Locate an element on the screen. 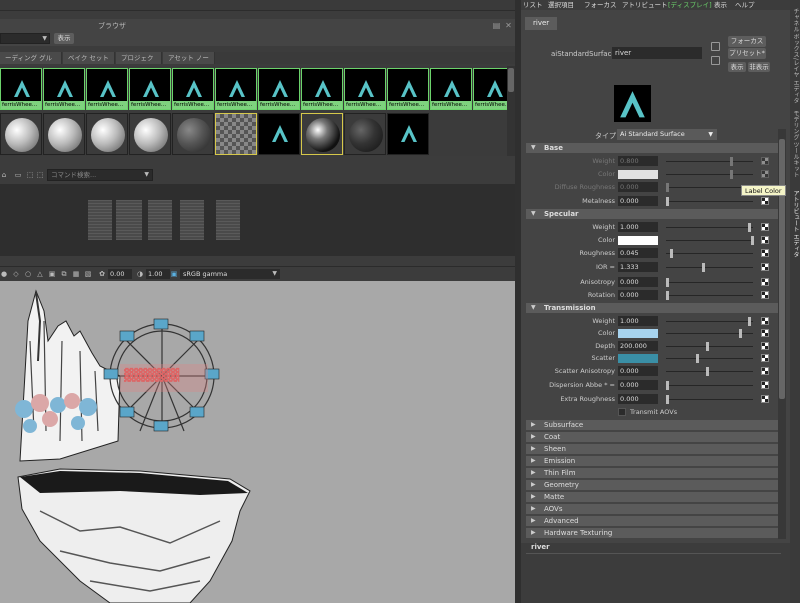 The image size is (800, 603). menu-list: リスト is located at coordinates (533, 5).